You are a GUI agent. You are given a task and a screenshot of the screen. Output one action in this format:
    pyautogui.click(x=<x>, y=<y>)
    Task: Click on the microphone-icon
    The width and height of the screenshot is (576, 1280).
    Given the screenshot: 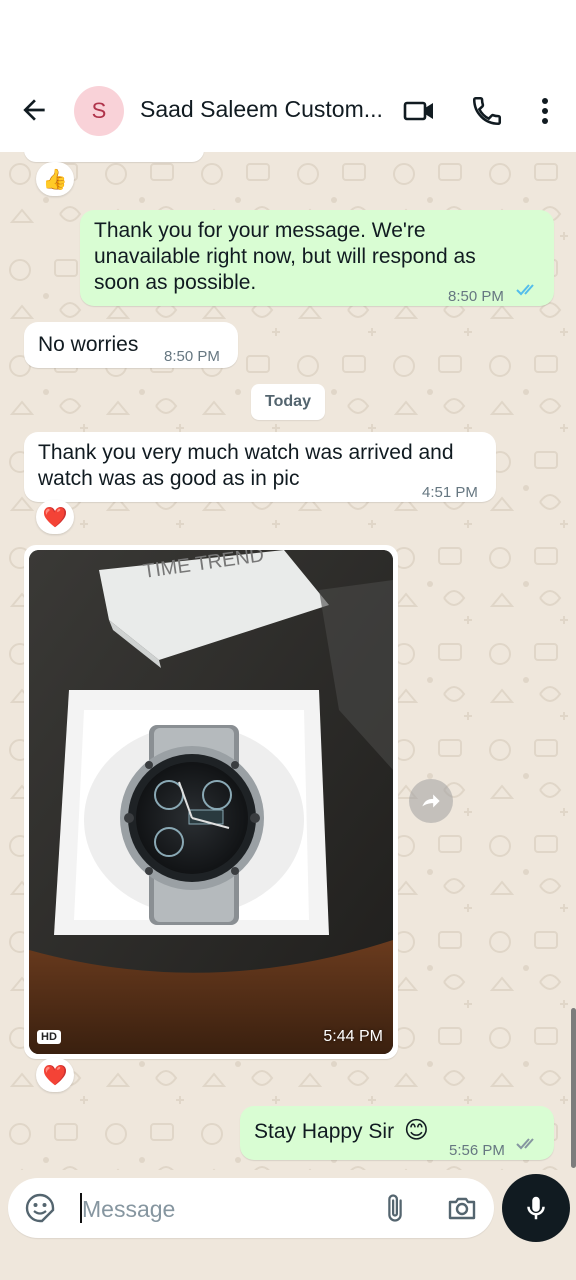 What is the action you would take?
    pyautogui.click(x=536, y=1208)
    